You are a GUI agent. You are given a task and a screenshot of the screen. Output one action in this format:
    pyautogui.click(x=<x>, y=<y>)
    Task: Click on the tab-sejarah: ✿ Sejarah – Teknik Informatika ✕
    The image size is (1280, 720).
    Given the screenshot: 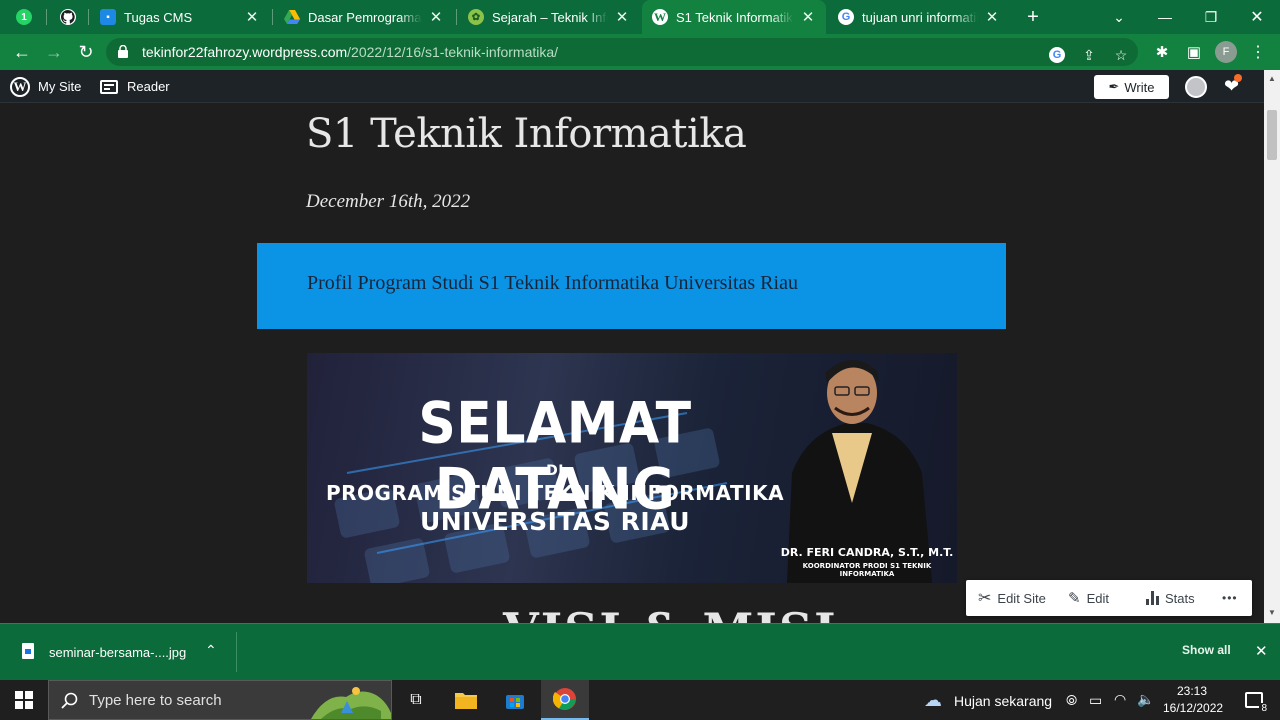 What is the action you would take?
    pyautogui.click(x=549, y=17)
    